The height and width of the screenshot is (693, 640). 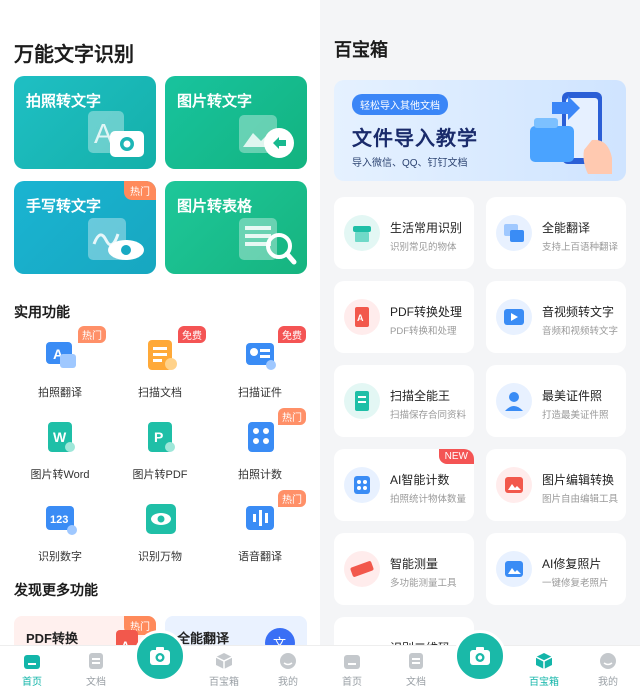 I want to click on item-label: 扫描证件, so click(x=260, y=393).